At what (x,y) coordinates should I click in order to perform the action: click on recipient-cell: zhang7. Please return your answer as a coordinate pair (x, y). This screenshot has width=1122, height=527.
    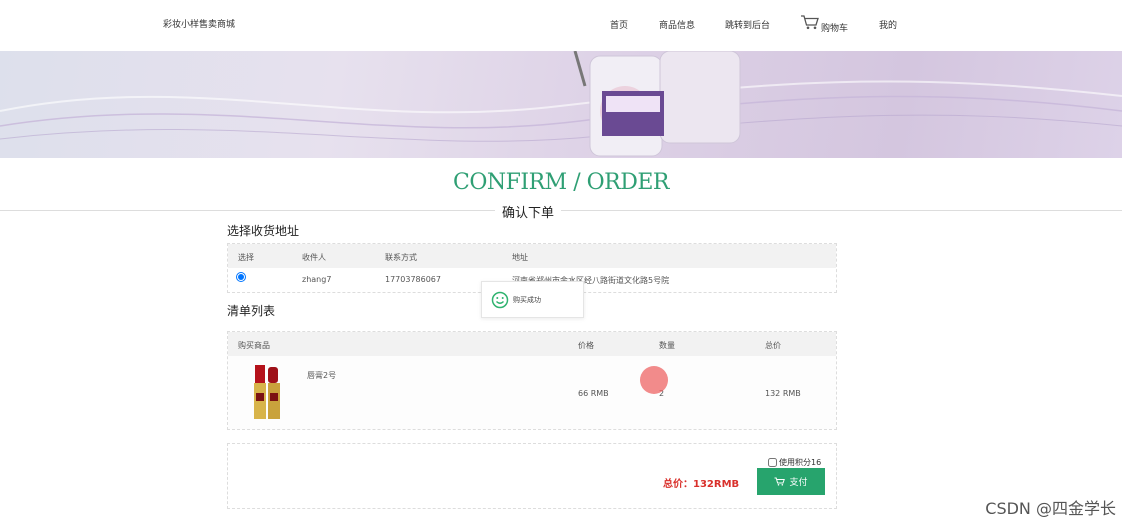
    Looking at the image, I should click on (317, 279).